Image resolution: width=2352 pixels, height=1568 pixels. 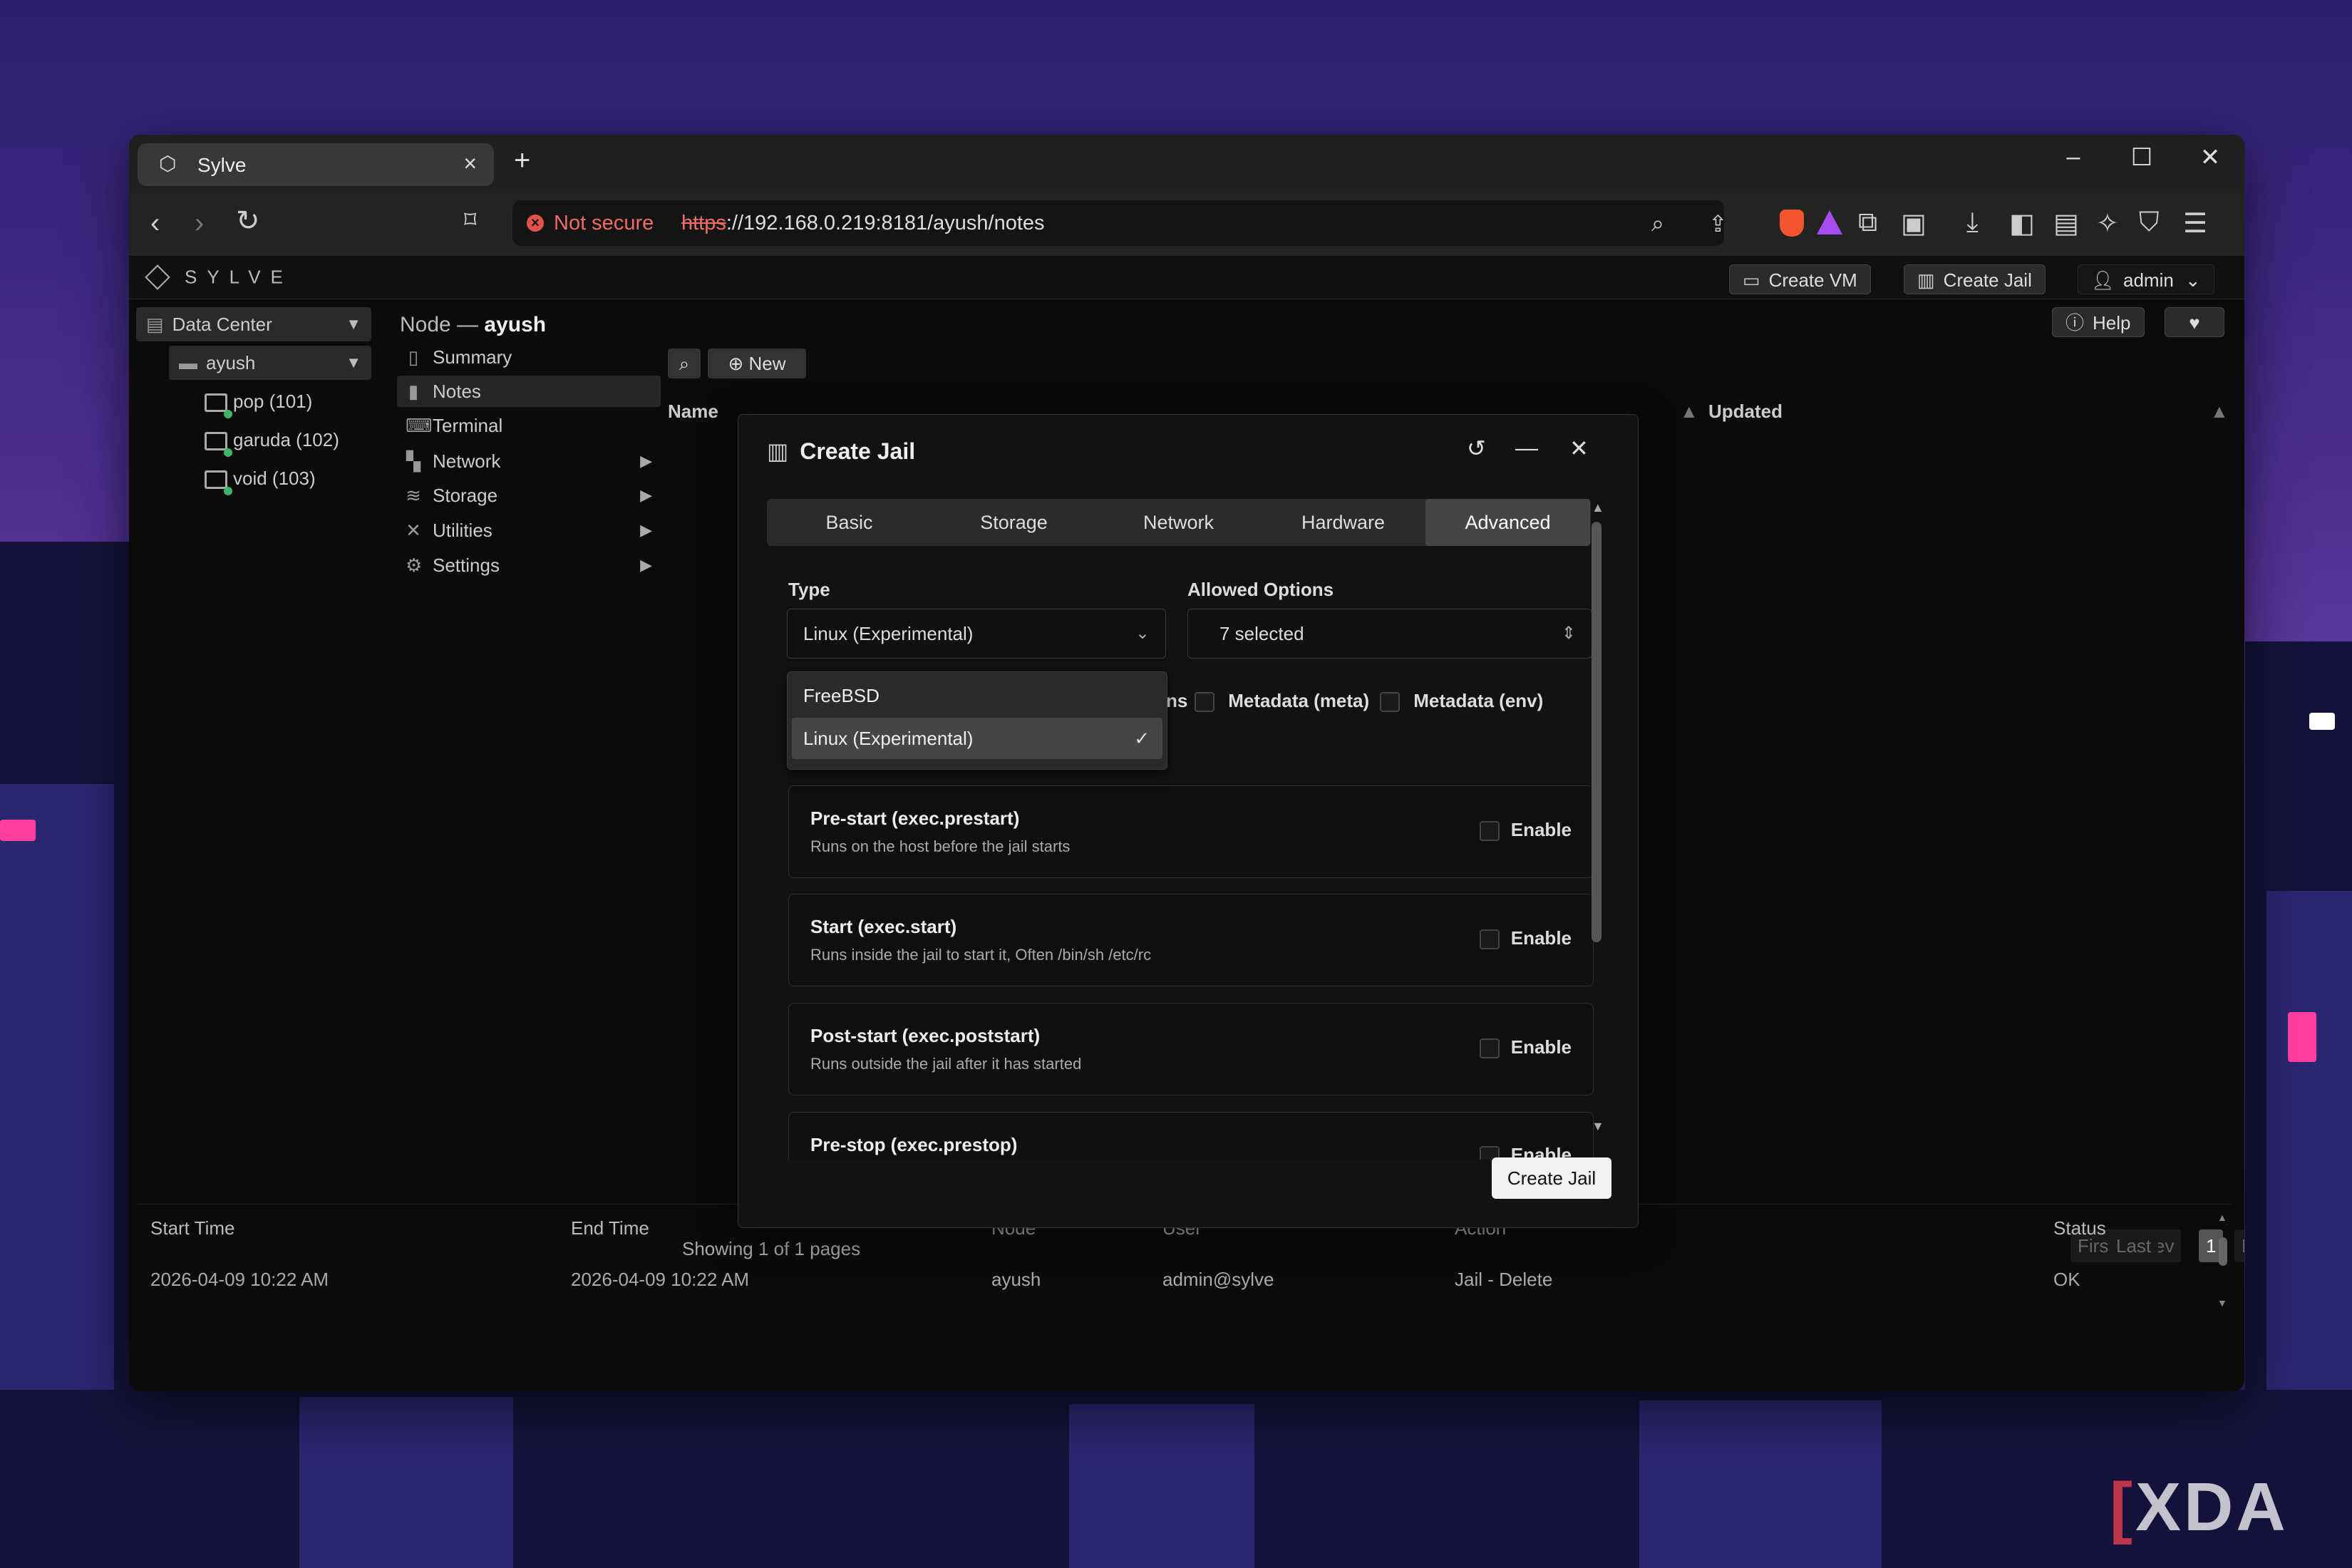 I want to click on donate-button: ♥, so click(x=2195, y=322).